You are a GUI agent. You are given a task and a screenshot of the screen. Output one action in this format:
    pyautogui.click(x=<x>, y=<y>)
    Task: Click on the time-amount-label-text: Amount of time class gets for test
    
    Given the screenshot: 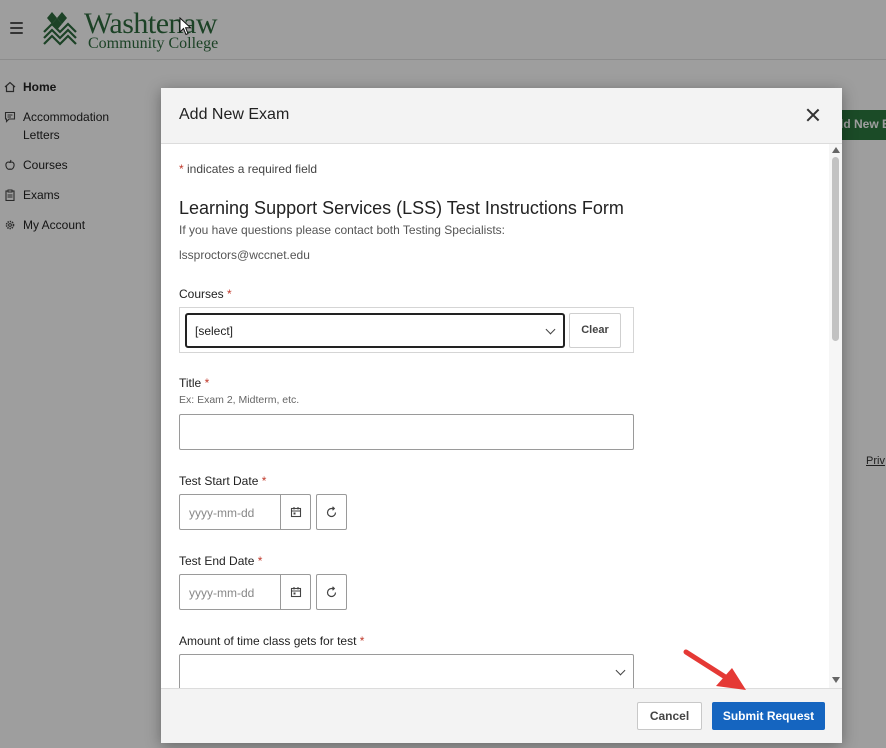 What is the action you would take?
    pyautogui.click(x=268, y=641)
    